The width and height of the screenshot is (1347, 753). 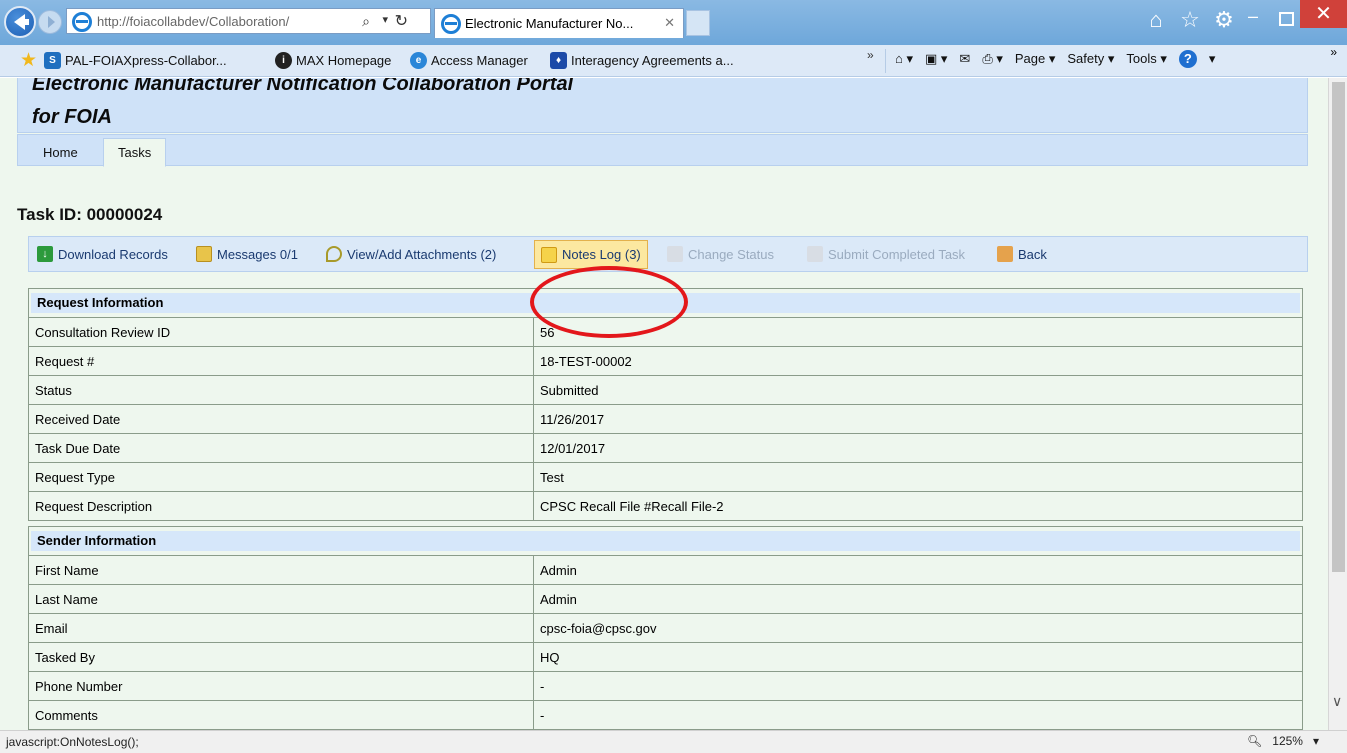 I want to click on fav-item-label: MAX Homepage, so click(x=344, y=60).